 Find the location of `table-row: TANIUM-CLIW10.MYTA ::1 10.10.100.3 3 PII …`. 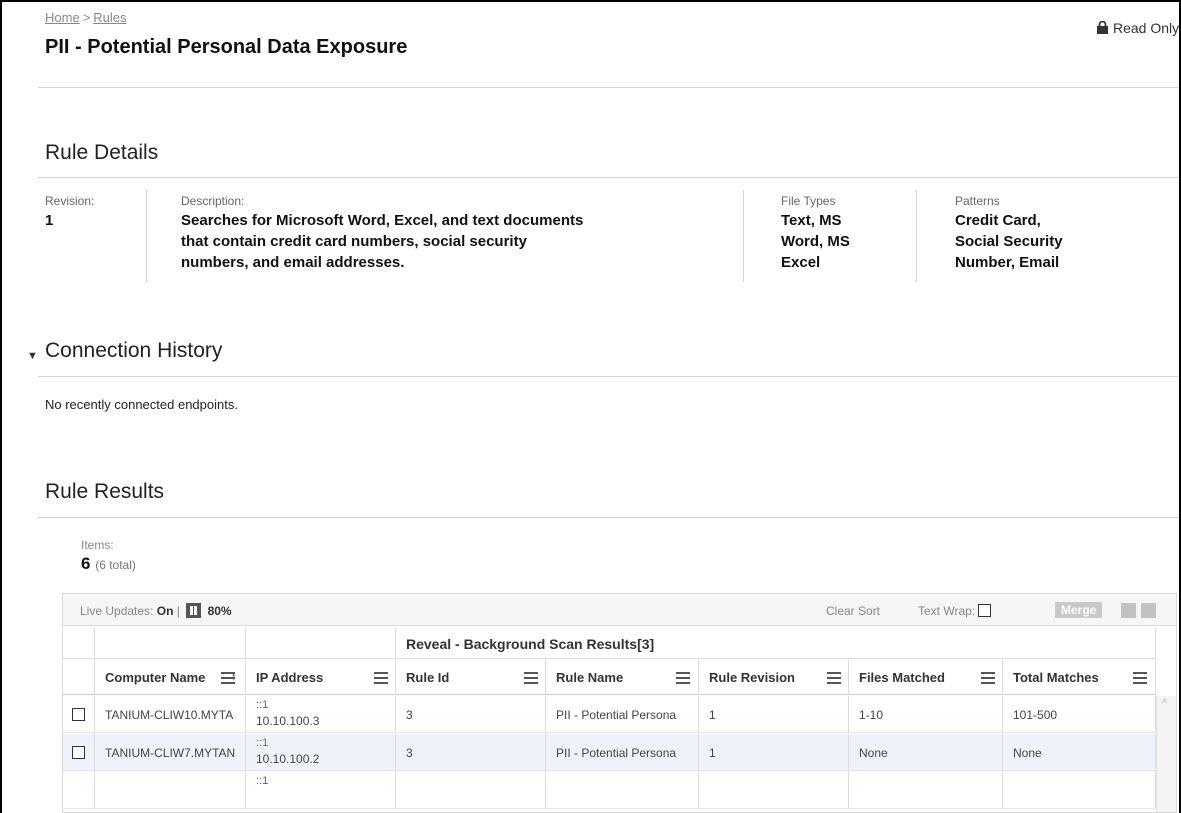

table-row: TANIUM-CLIW10.MYTA ::1 10.10.100.3 3 PII … is located at coordinates (609, 714).